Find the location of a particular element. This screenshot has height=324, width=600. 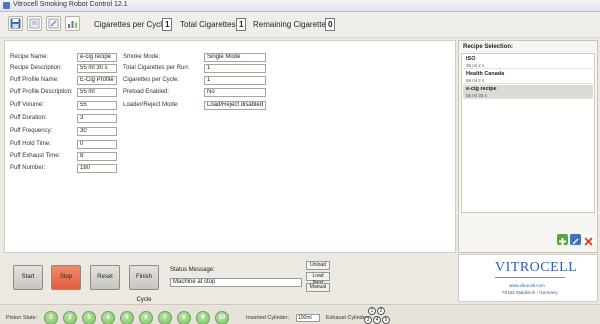

preload-enabled-label: Preload Enabled: is located at coordinates (146, 92).